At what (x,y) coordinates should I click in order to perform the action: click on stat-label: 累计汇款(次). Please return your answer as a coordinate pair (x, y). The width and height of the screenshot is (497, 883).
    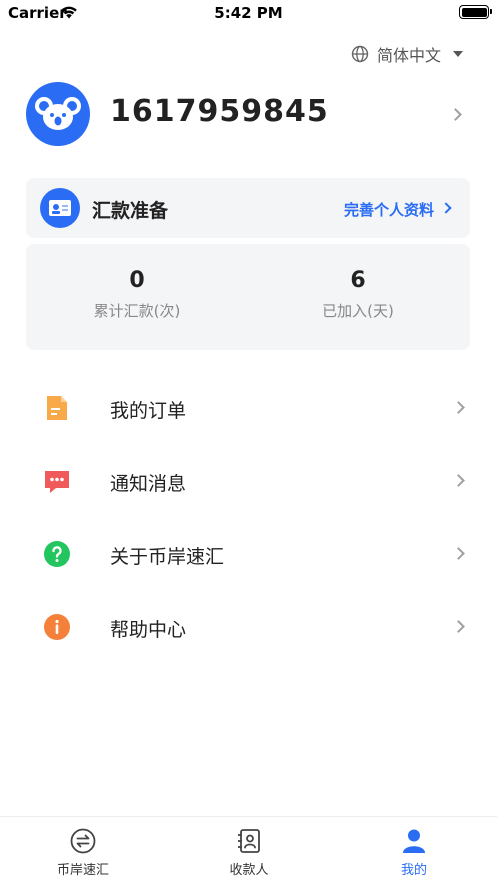
    Looking at the image, I should click on (137, 311).